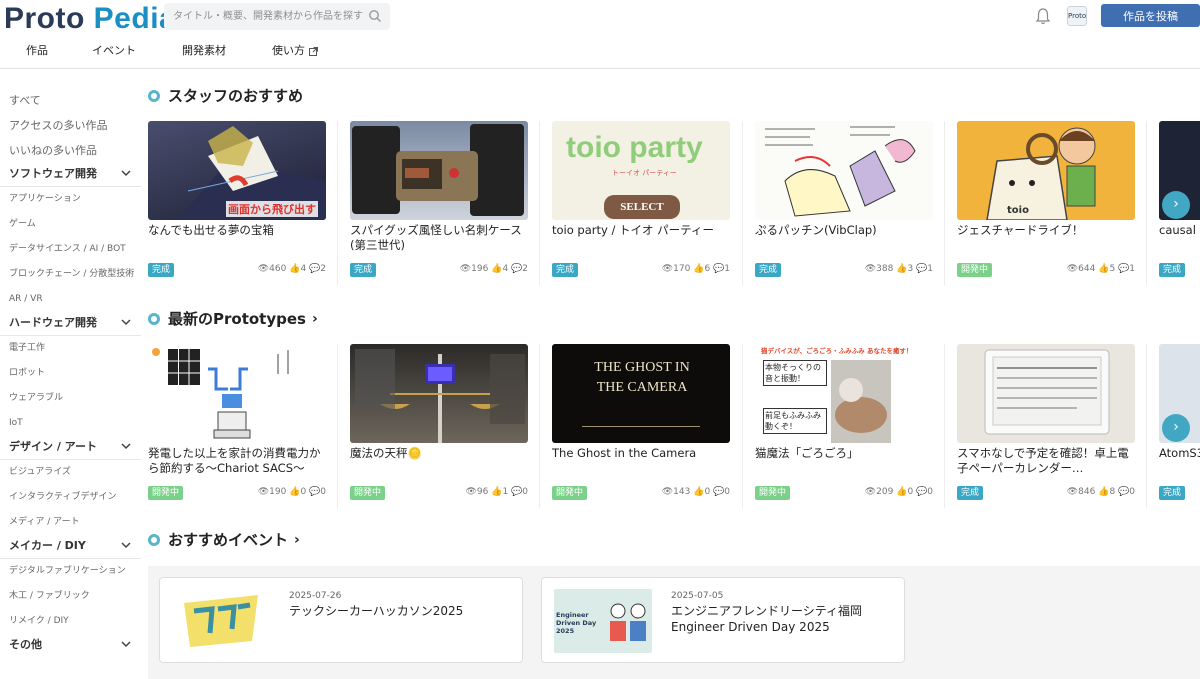  Describe the element at coordinates (633, 230) in the screenshot. I see `project-title: toio party / トイオ パーティー` at that location.